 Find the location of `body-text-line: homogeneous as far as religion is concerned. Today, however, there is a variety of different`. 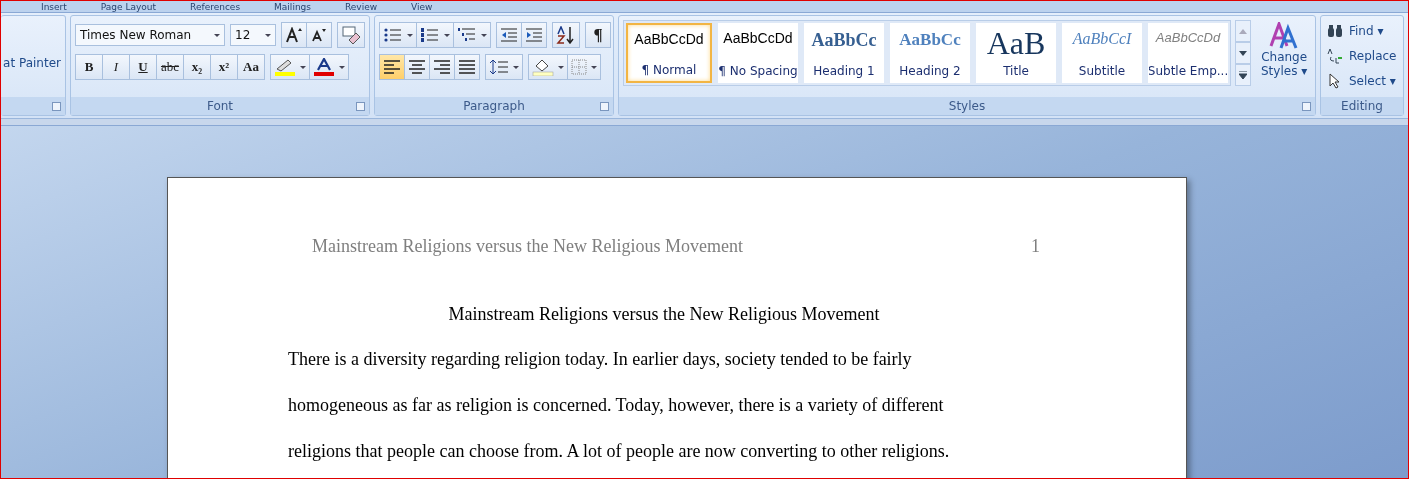

body-text-line: homogeneous as far as religion is concerned. Today, however, there is a variety of different is located at coordinates (616, 405).